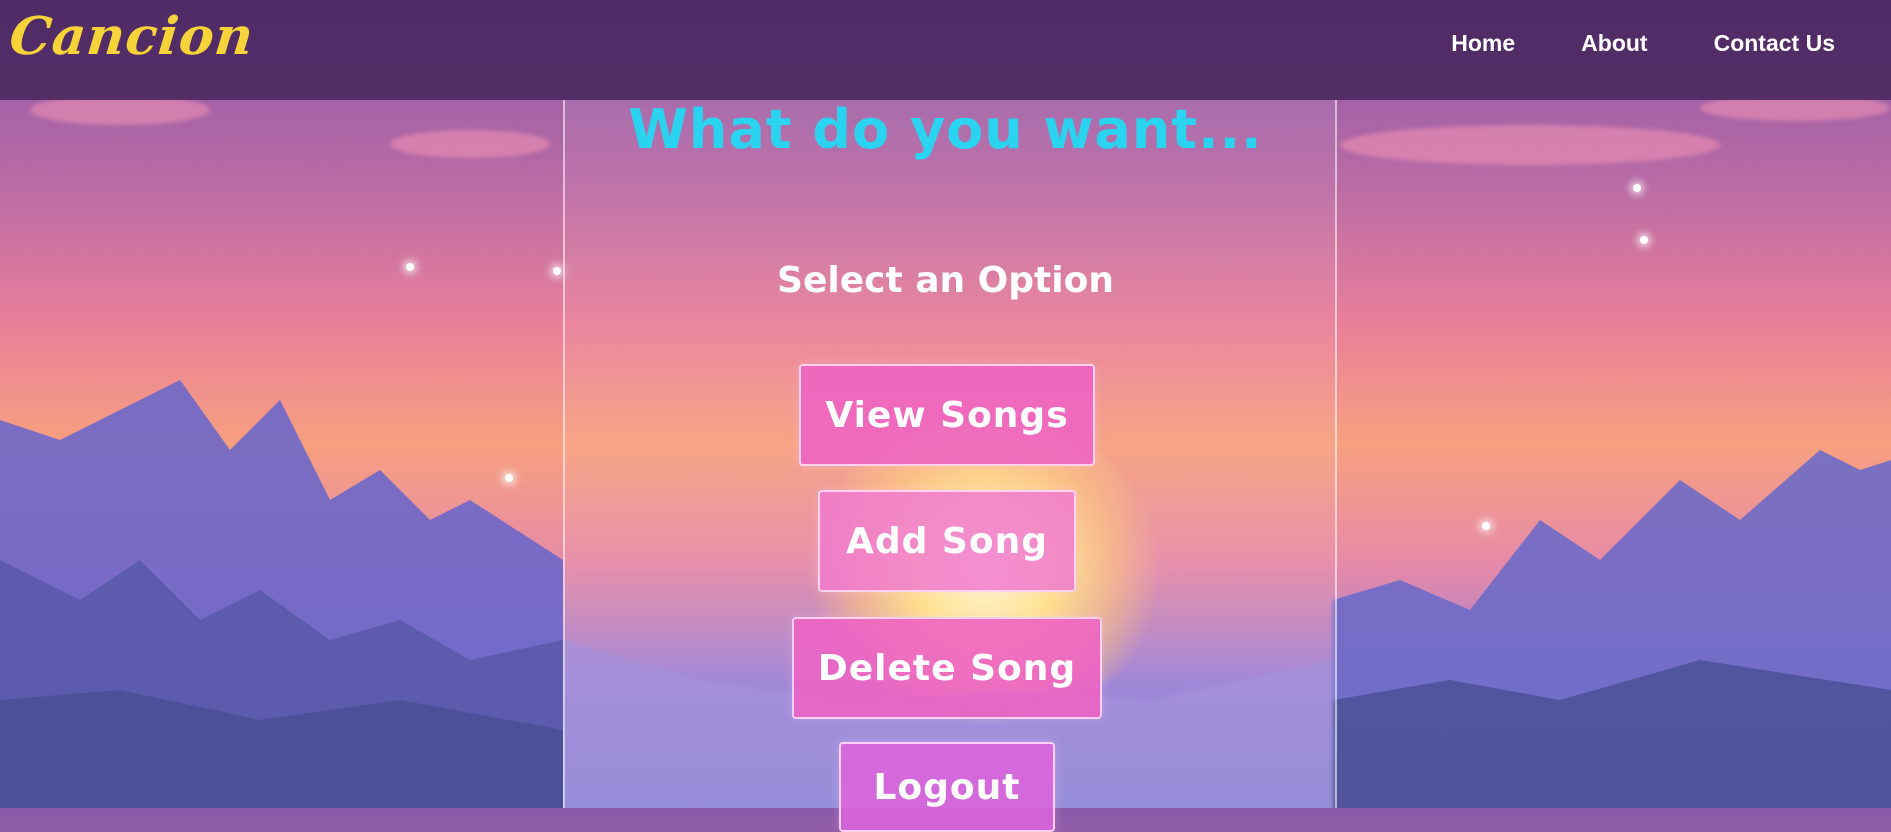 The width and height of the screenshot is (1891, 832). Describe the element at coordinates (945, 280) in the screenshot. I see `select-option-heading: Select an Option` at that location.